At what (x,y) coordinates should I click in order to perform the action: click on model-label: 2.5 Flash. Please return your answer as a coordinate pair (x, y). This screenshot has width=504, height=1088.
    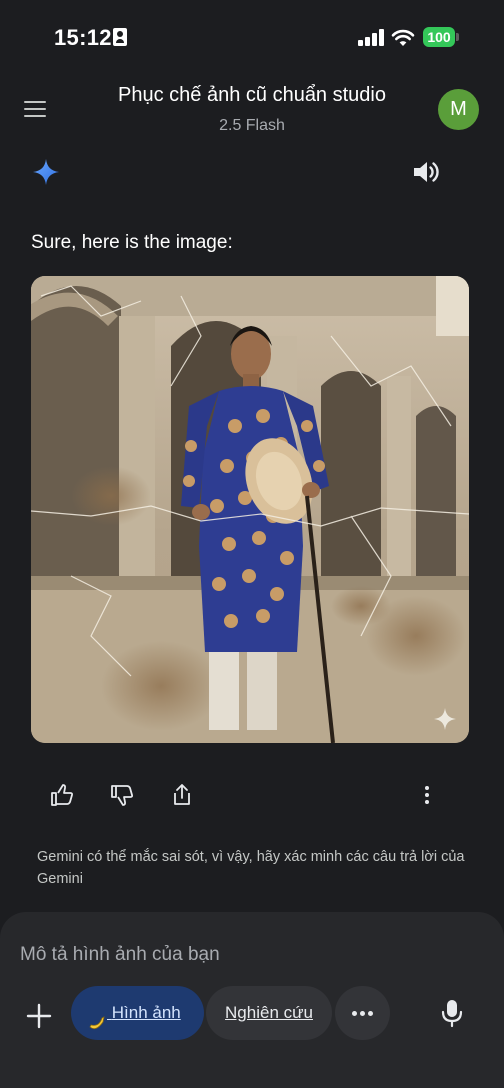
    Looking at the image, I should click on (252, 126).